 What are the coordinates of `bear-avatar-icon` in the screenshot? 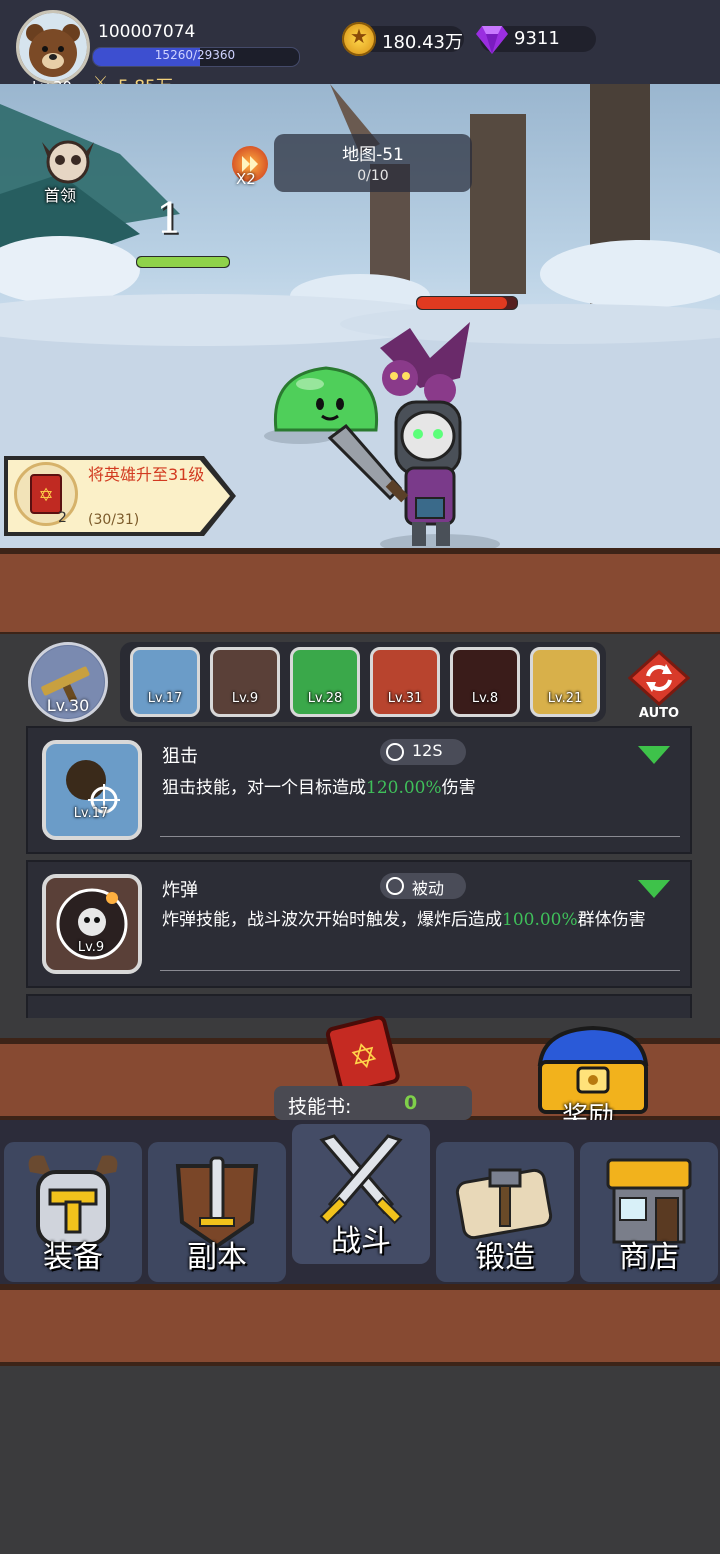 It's located at (53, 47).